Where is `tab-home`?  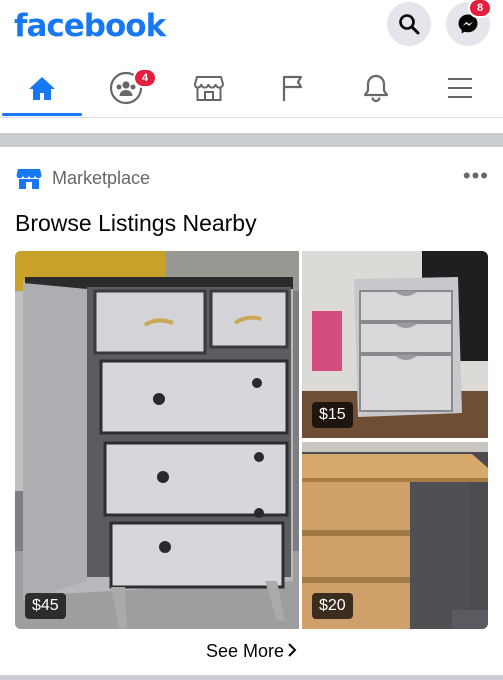
tab-home is located at coordinates (42, 88).